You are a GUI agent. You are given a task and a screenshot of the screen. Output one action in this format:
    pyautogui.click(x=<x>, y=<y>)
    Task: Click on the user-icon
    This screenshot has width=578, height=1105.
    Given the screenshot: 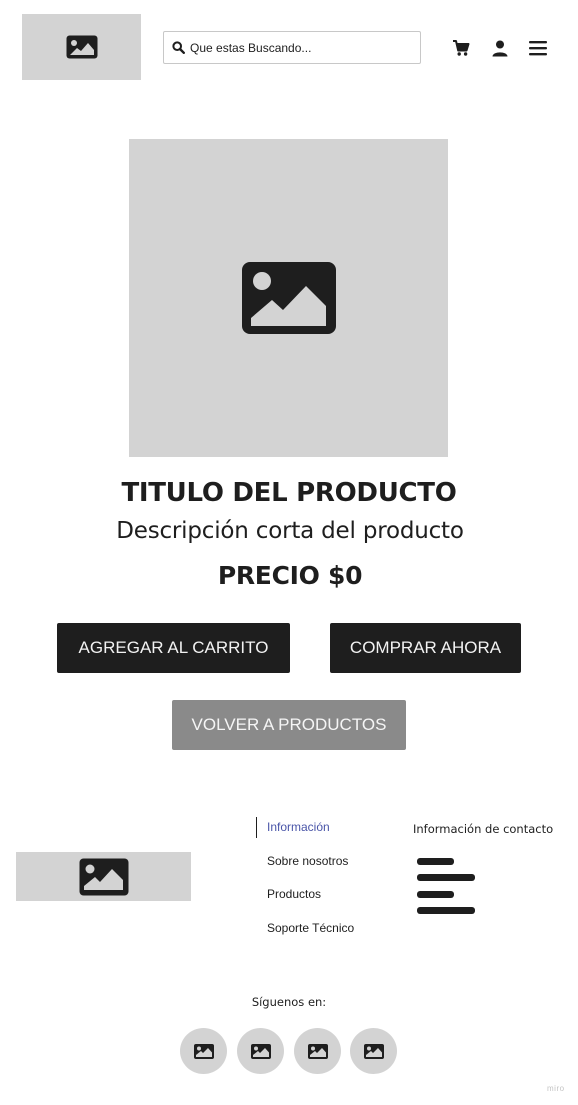 What is the action you would take?
    pyautogui.click(x=500, y=48)
    